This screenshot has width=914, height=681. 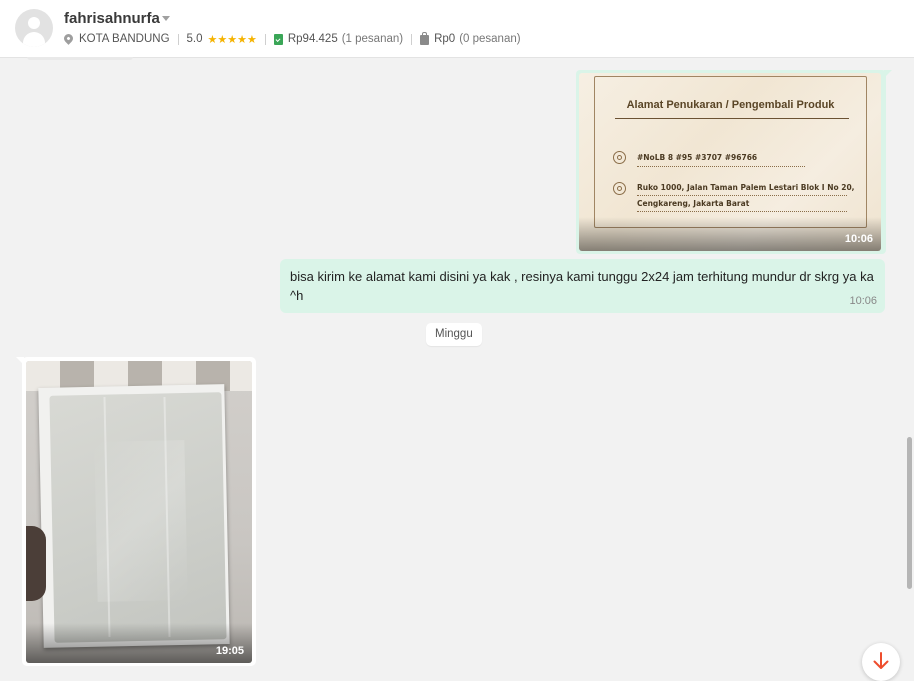 What do you see at coordinates (166, 18) in the screenshot?
I see `chevron-down-icon` at bounding box center [166, 18].